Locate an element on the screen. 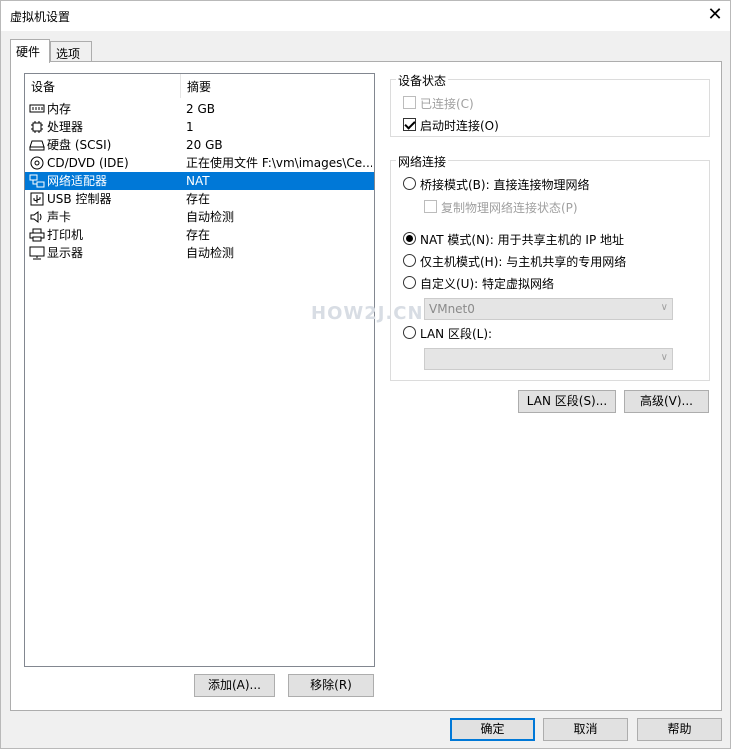 Image resolution: width=731 pixels, height=749 pixels. device-row-usb-controller: USB 控制器 存在 is located at coordinates (199, 199).